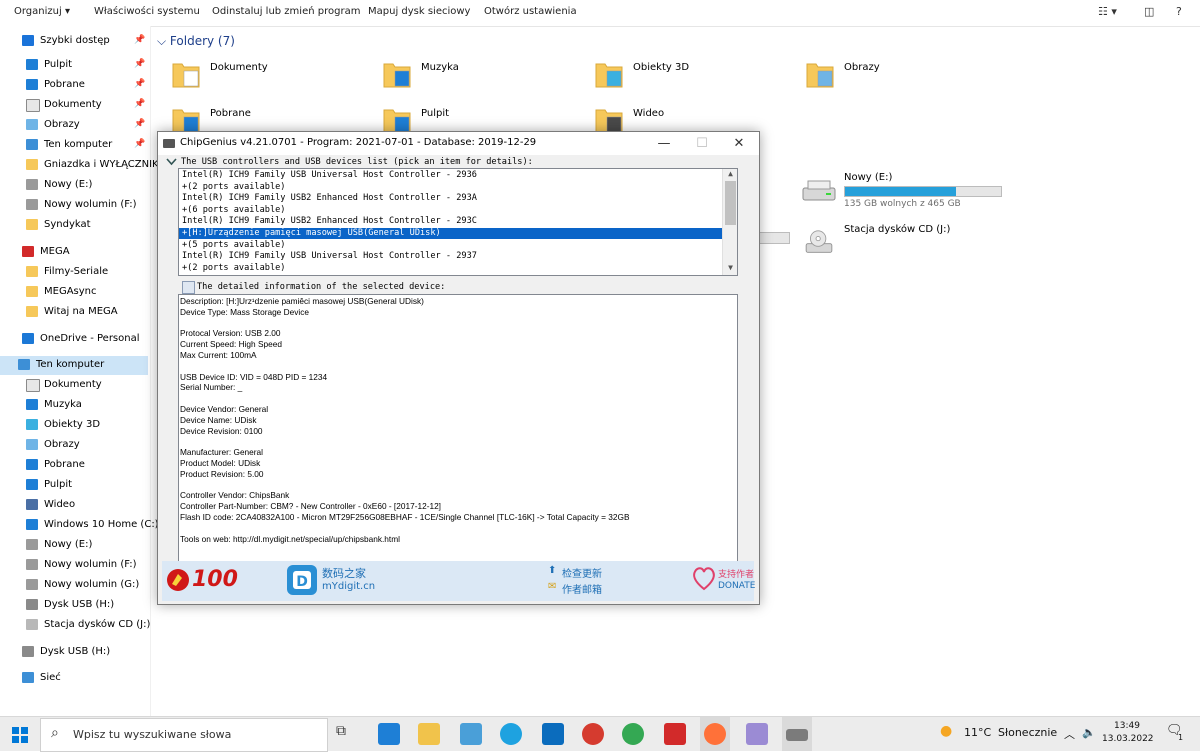  What do you see at coordinates (74, 485) in the screenshot?
I see `sidebar-item-pulpit: Pulpit` at bounding box center [74, 485].